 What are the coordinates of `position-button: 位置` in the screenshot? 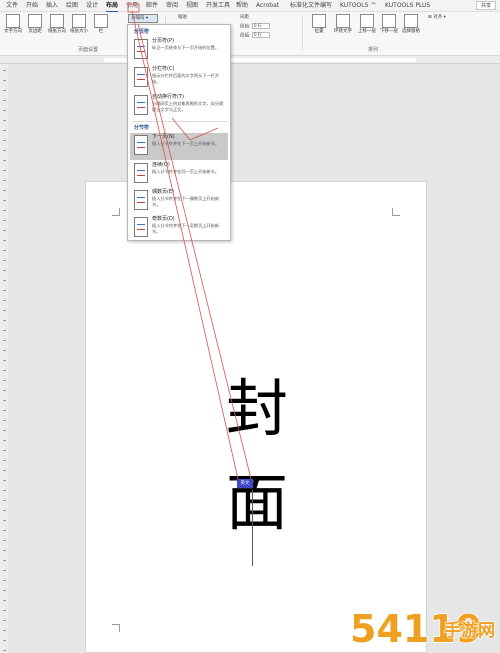 It's located at (319, 30).